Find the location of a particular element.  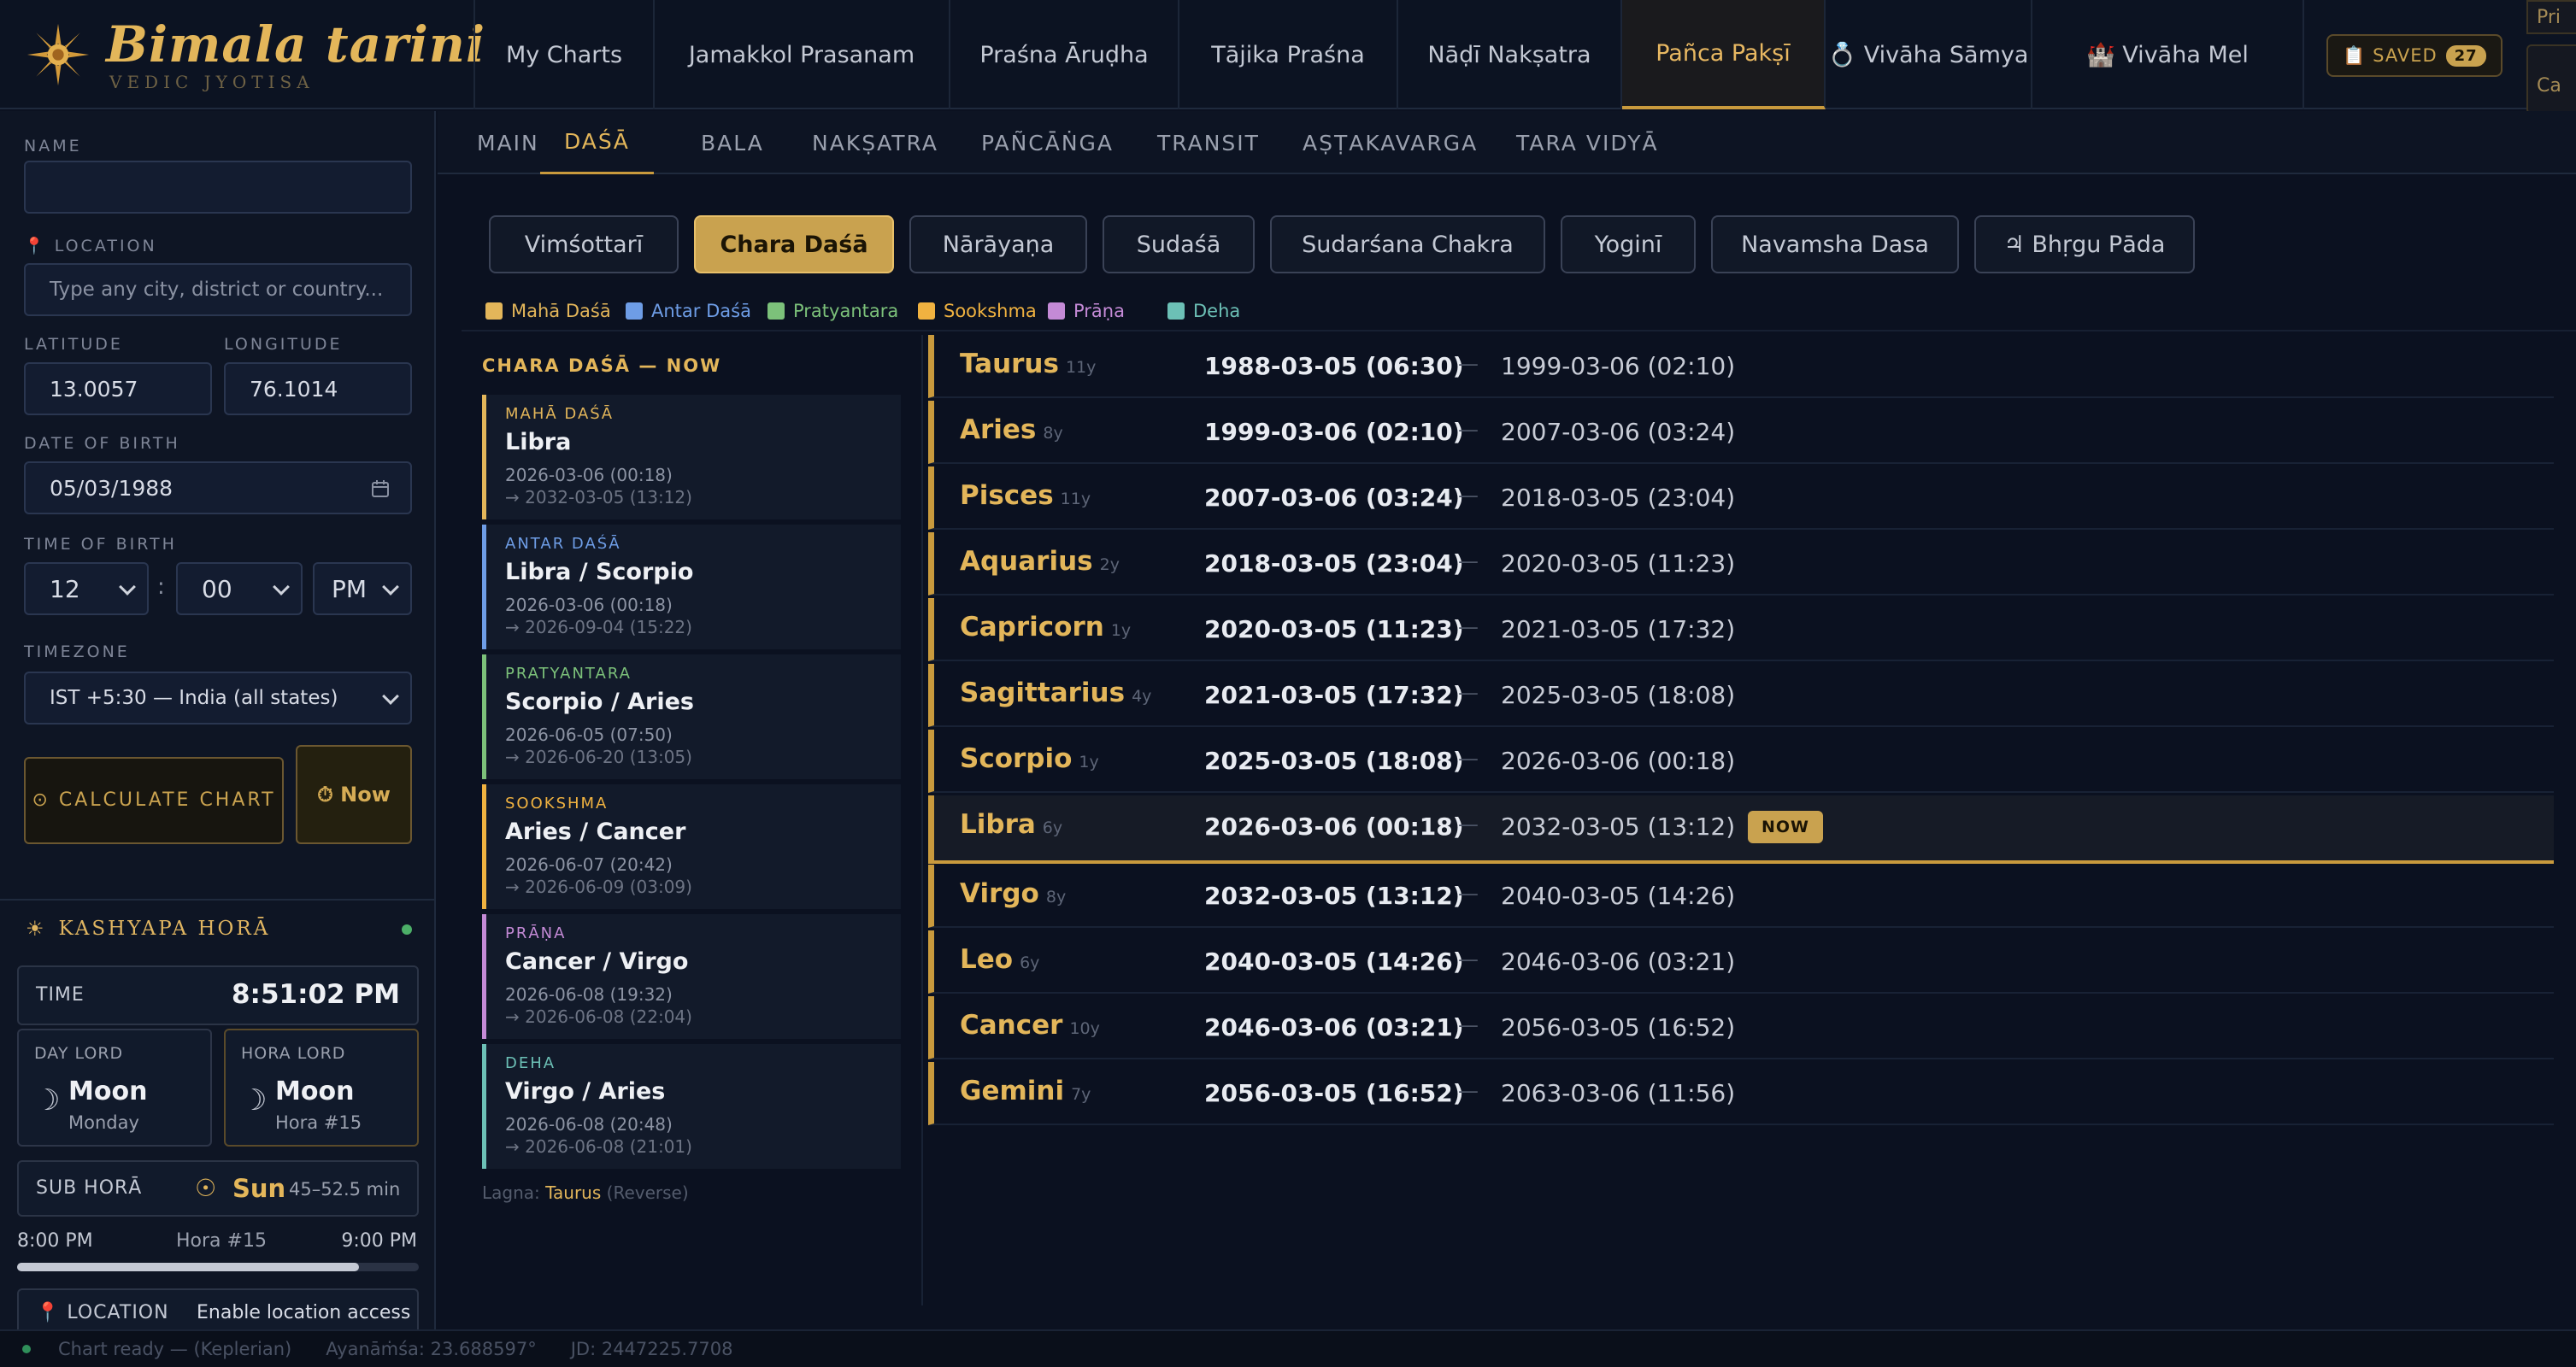

dasa-sign-name: Scorpio is located at coordinates (1016, 758).